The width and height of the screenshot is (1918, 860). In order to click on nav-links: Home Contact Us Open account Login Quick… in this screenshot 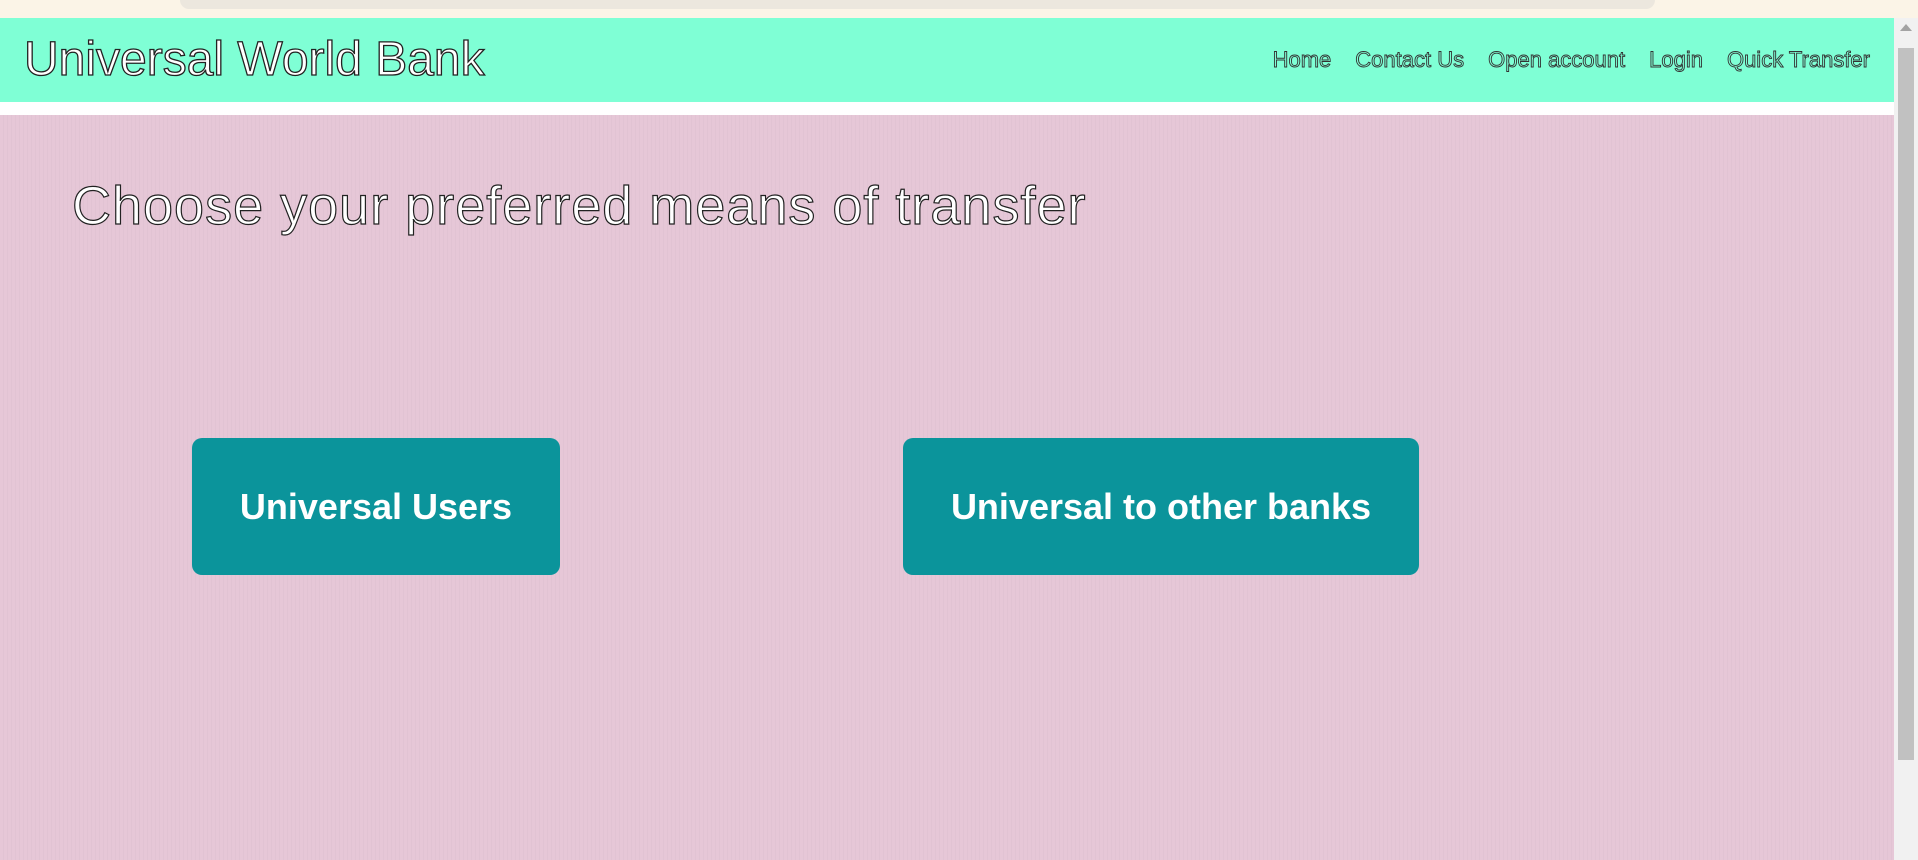, I will do `click(1571, 60)`.